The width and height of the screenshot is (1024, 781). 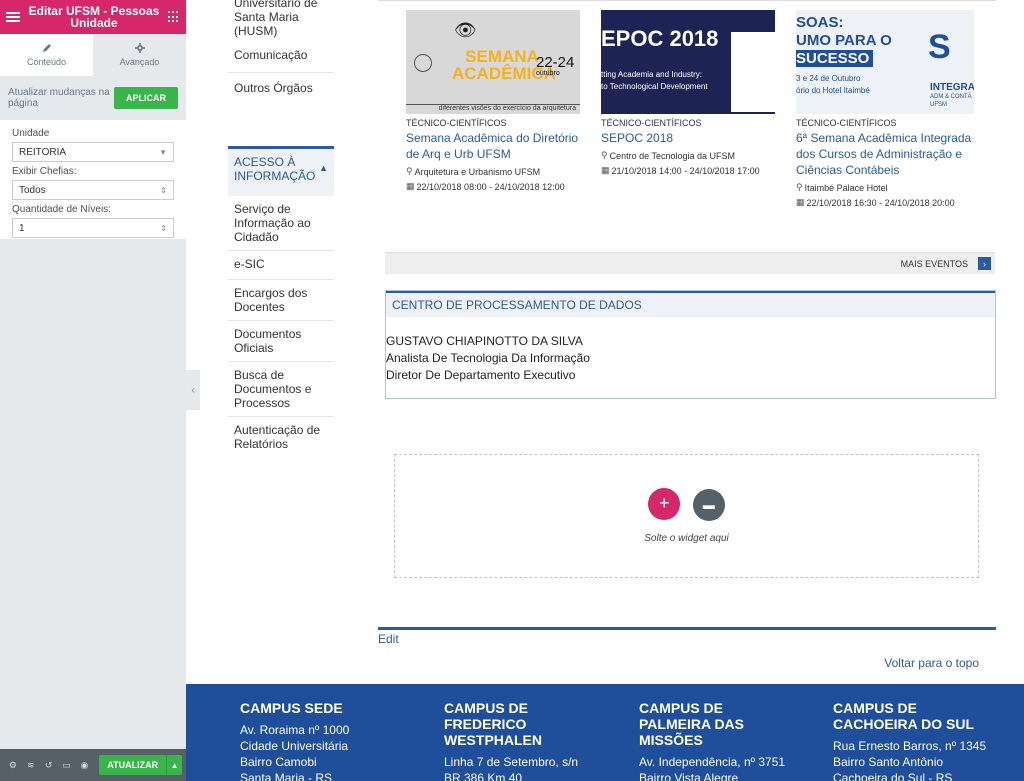 What do you see at coordinates (139, 55) in the screenshot?
I see `tab-advanced: Avançado` at bounding box center [139, 55].